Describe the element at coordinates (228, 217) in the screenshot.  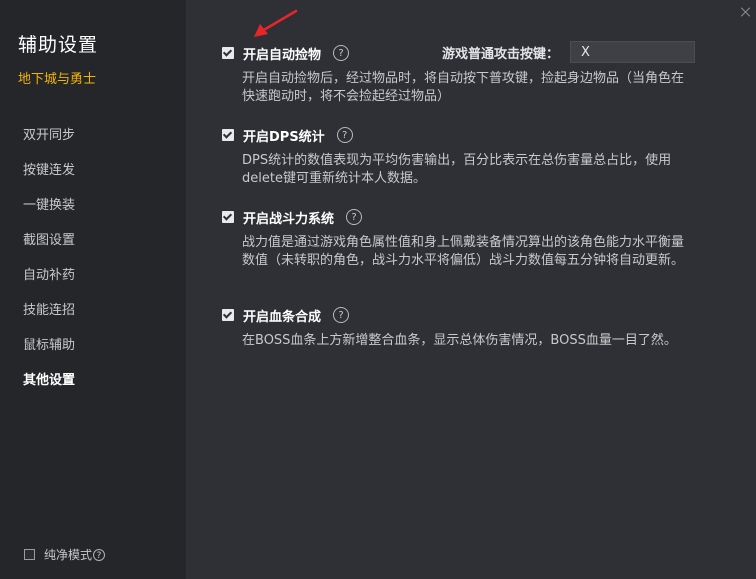
I see `combat-power-checkbox` at that location.